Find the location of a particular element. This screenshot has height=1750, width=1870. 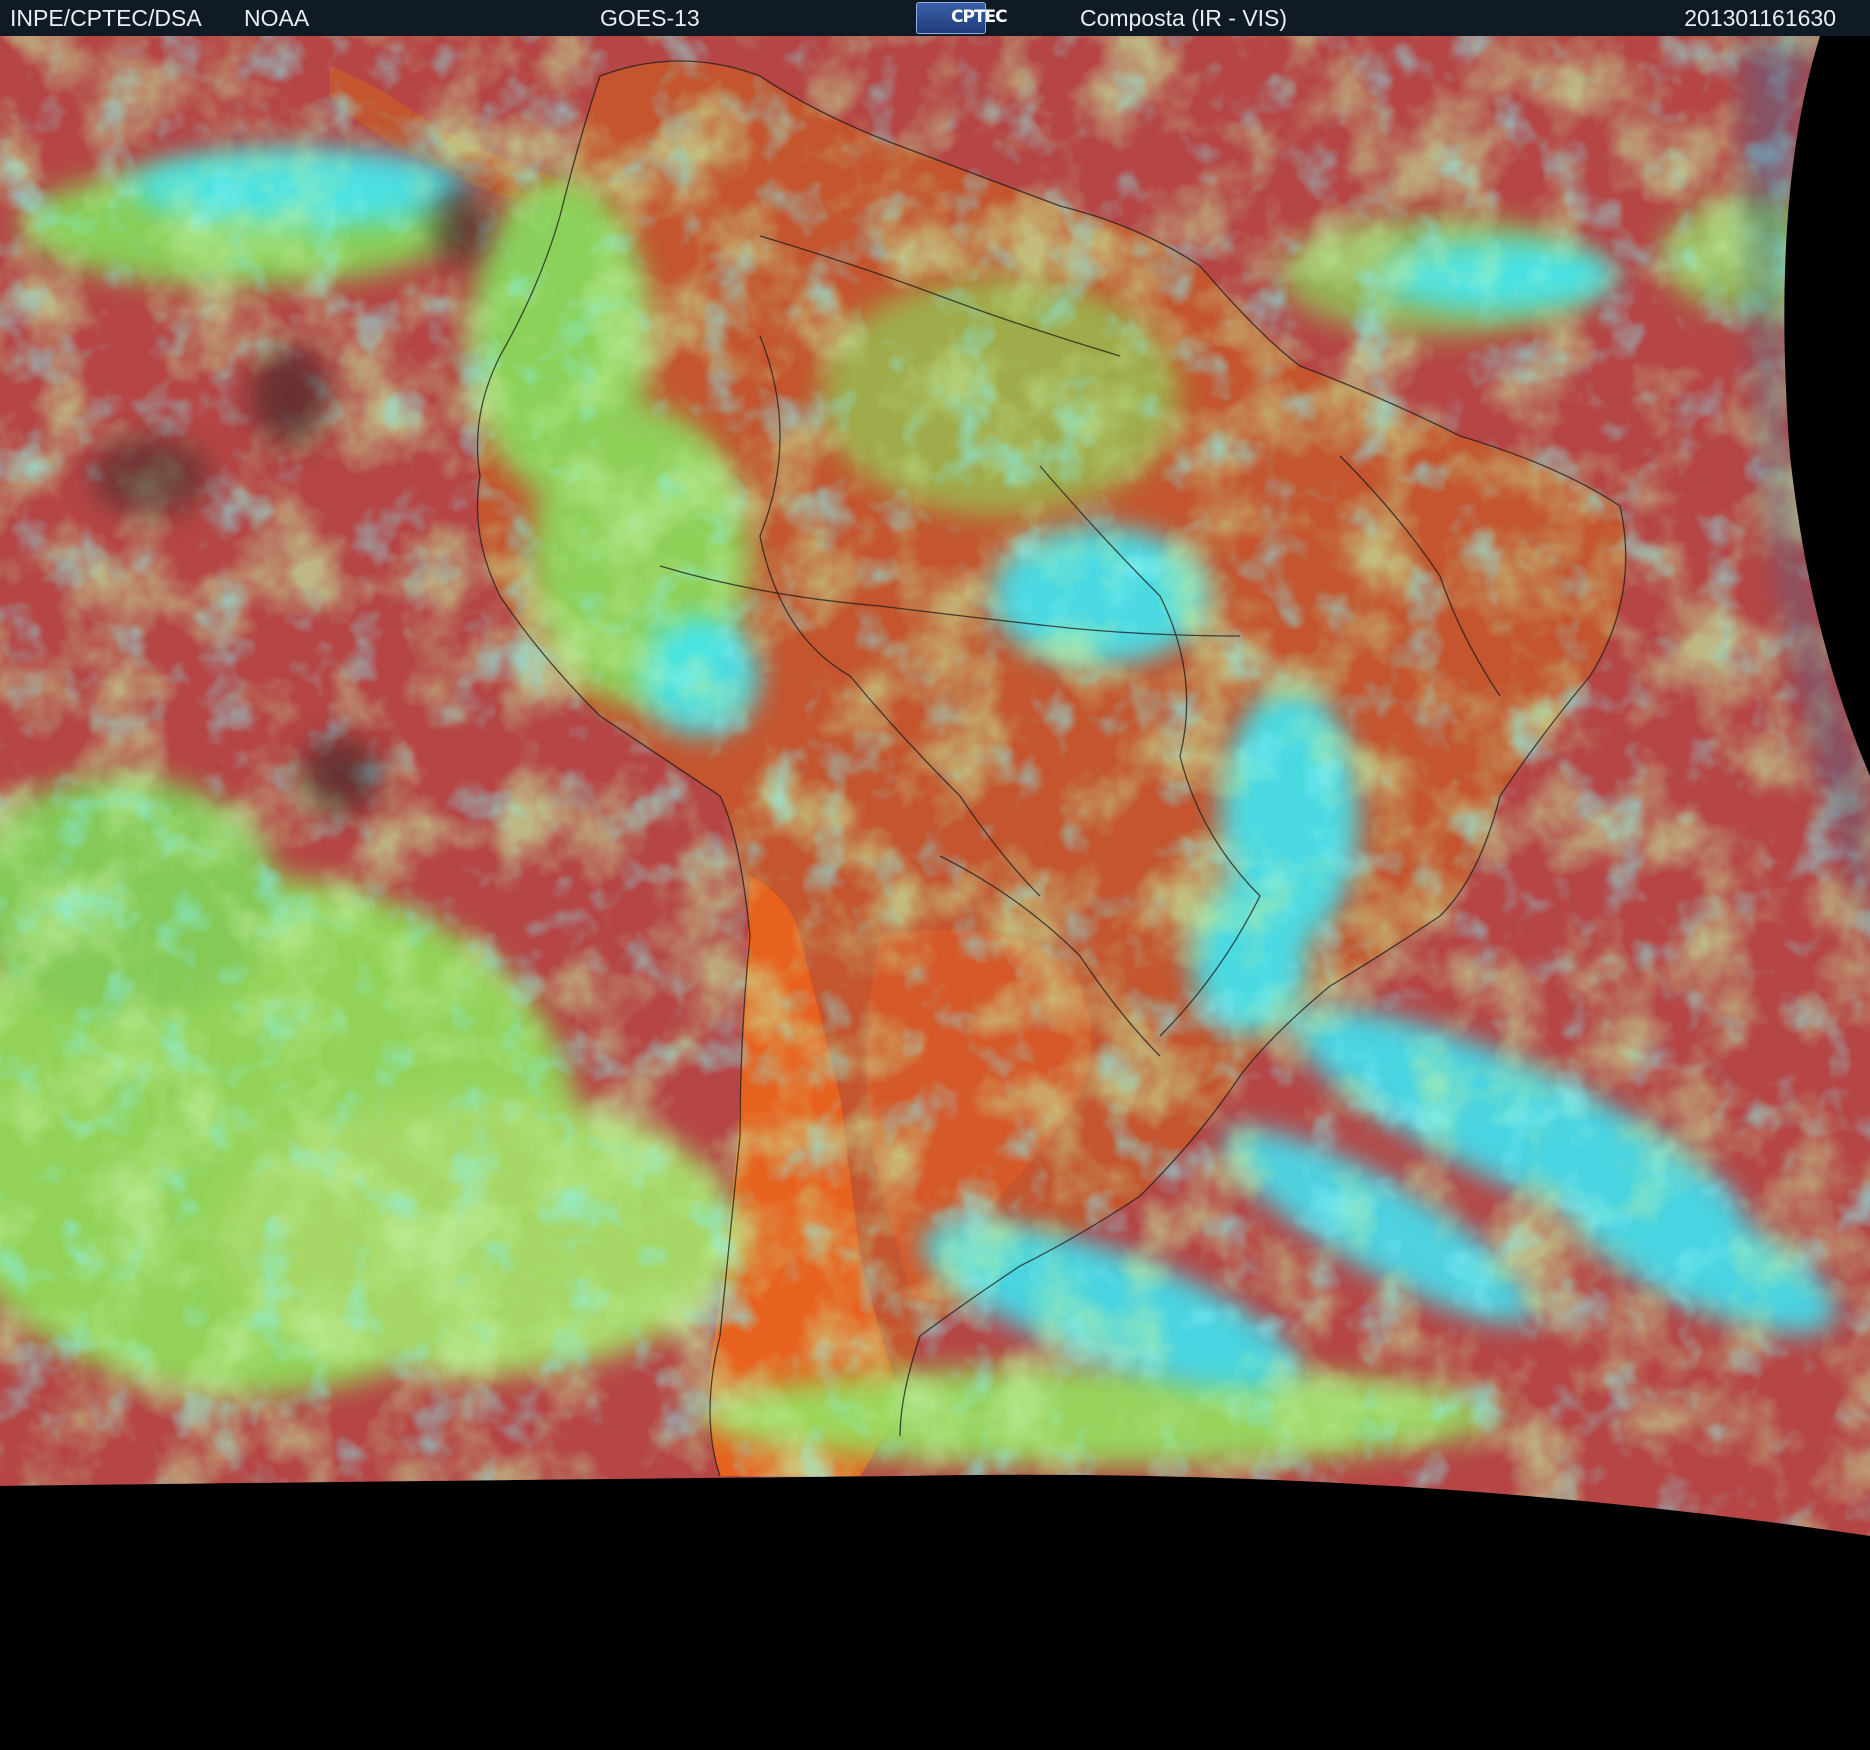

timestamp-label: 201301161630 is located at coordinates (1760, 18).